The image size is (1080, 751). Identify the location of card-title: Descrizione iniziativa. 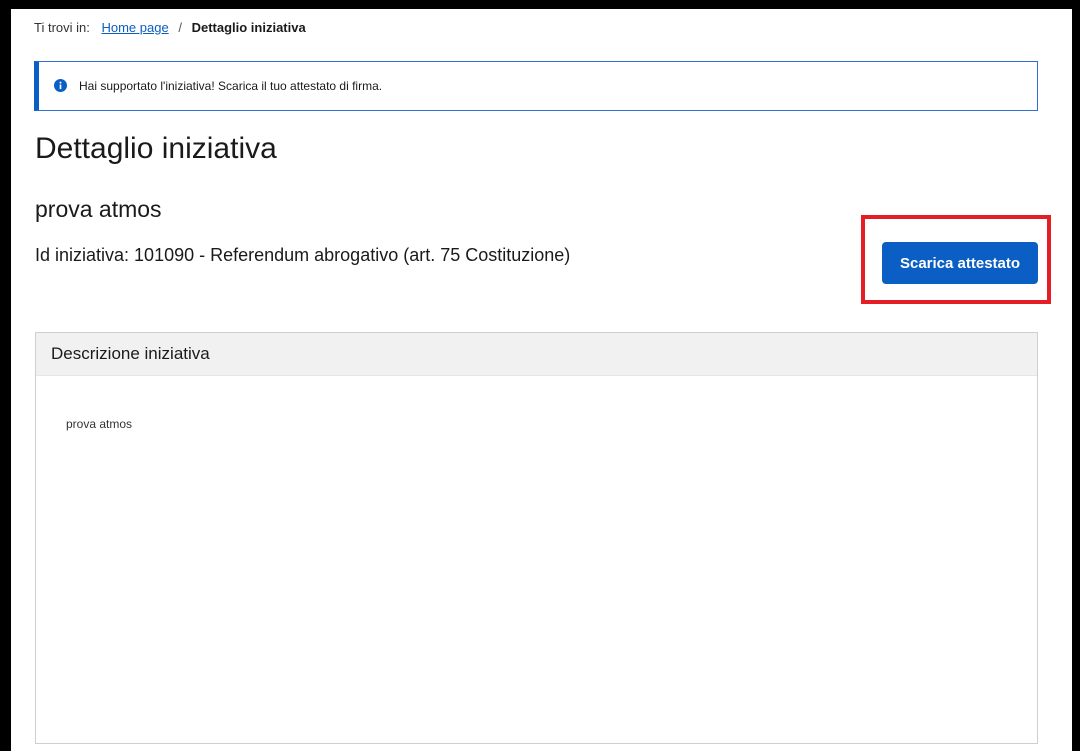
(130, 353).